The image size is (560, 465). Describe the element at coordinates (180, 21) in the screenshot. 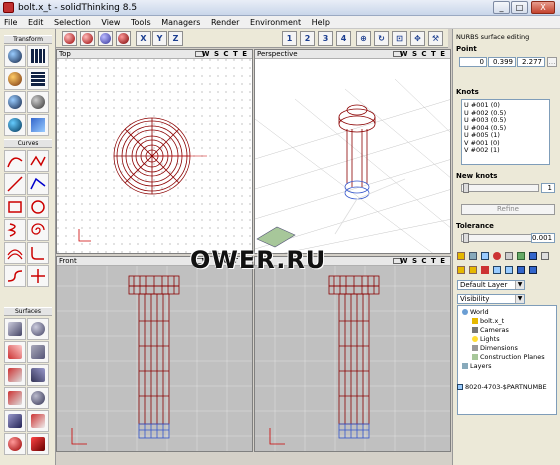

I see `menu-managers: Managers` at that location.